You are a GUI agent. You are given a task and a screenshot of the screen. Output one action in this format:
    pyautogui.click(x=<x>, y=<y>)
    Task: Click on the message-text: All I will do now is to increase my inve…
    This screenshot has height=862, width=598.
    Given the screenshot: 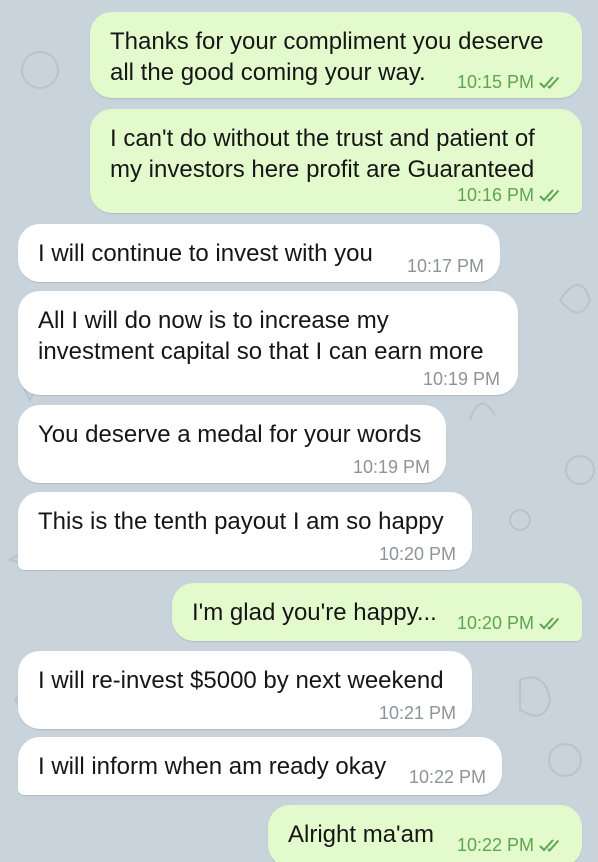 What is the action you would take?
    pyautogui.click(x=261, y=336)
    